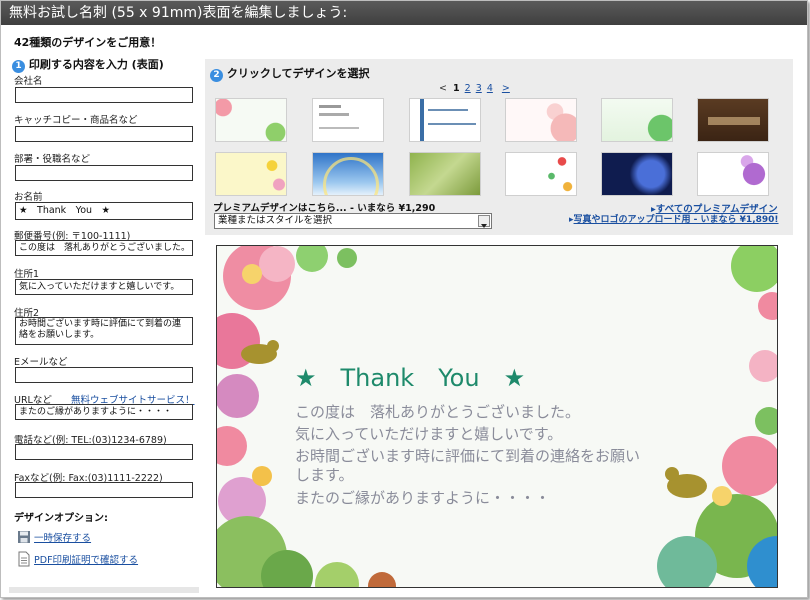 The width and height of the screenshot is (810, 600). I want to click on card-title: ★ Thank You ★, so click(410, 378).